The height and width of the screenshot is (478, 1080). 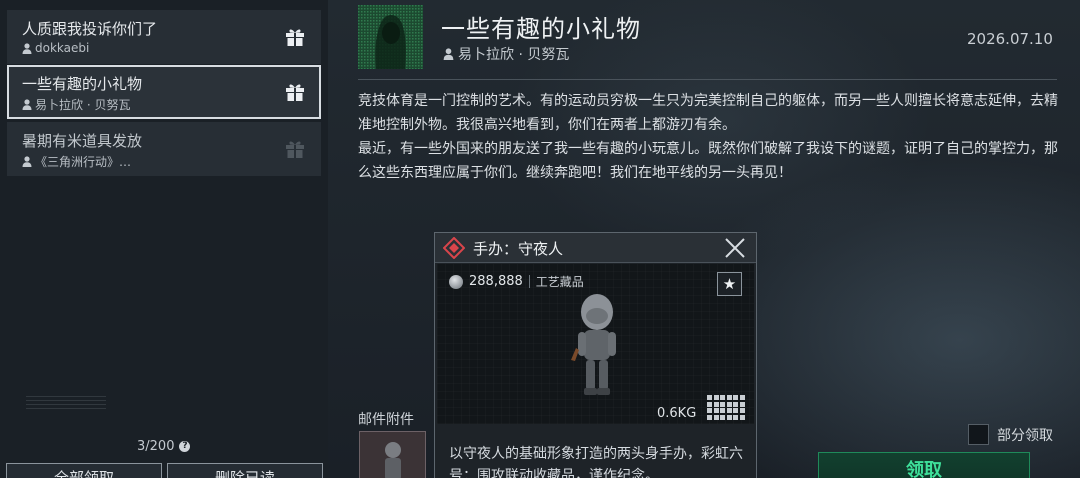 What do you see at coordinates (978, 434) in the screenshot?
I see `partial-claim-checkbox` at bounding box center [978, 434].